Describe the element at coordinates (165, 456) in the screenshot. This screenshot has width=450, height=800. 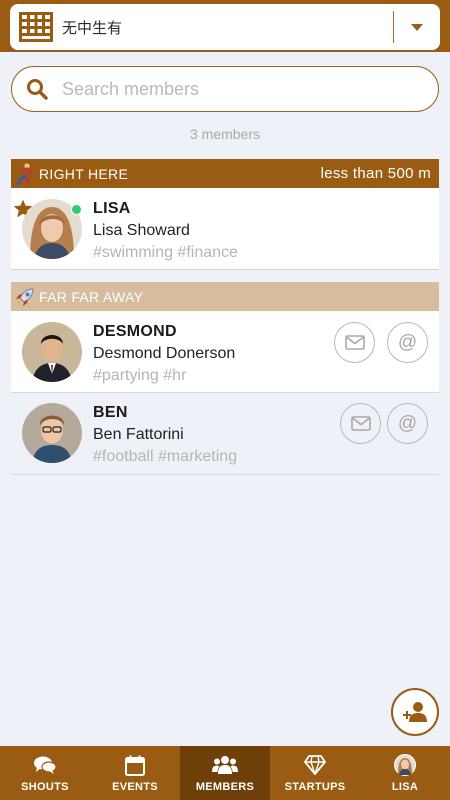
I see `member-tags: #football #marketing` at that location.